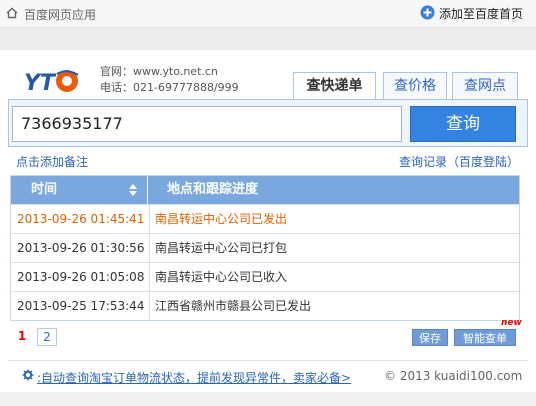 The height and width of the screenshot is (406, 536). I want to click on location-column-header: 地点和跟踪进度, so click(213, 189).